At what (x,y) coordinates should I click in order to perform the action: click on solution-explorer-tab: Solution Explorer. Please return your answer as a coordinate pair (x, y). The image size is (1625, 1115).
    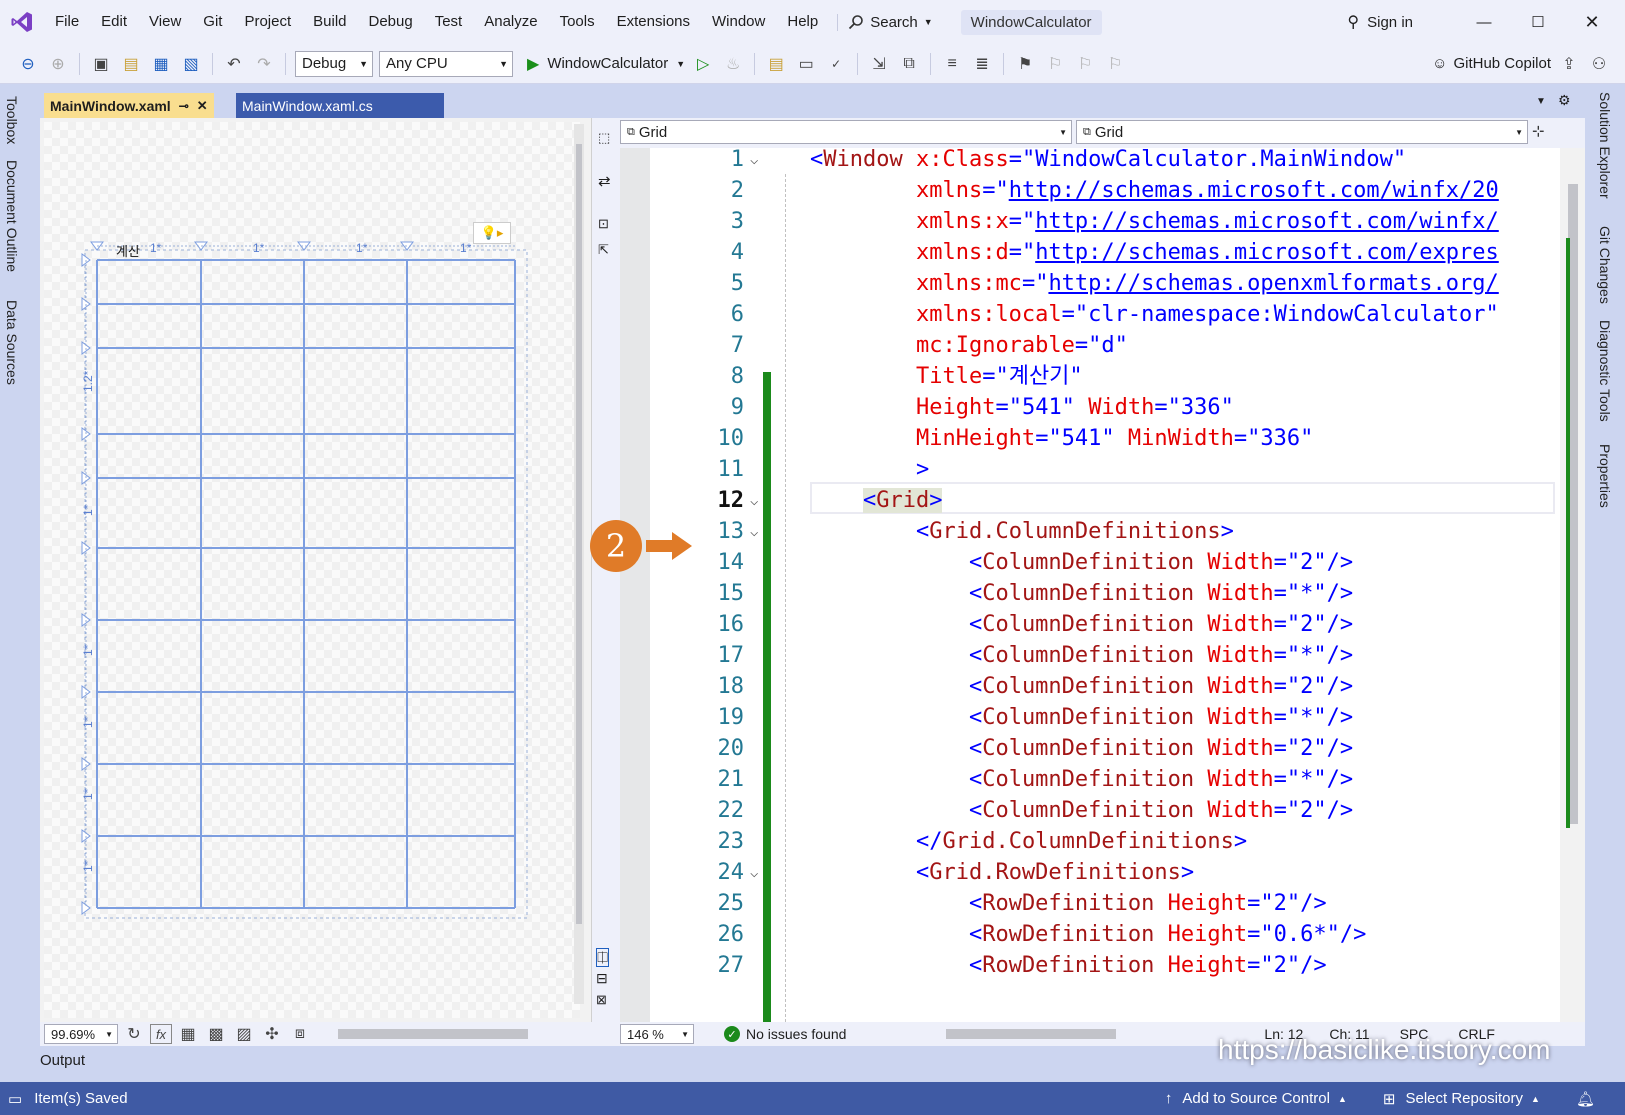
    Looking at the image, I should click on (1605, 145).